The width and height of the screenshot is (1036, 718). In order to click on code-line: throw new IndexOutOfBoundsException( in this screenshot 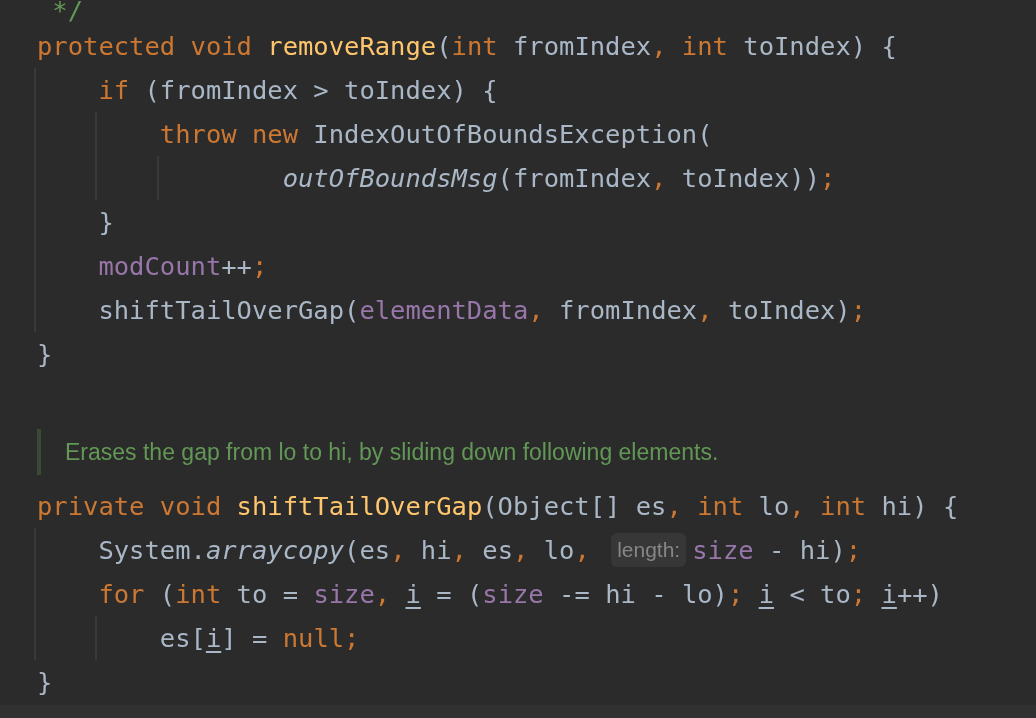, I will do `click(435, 133)`.